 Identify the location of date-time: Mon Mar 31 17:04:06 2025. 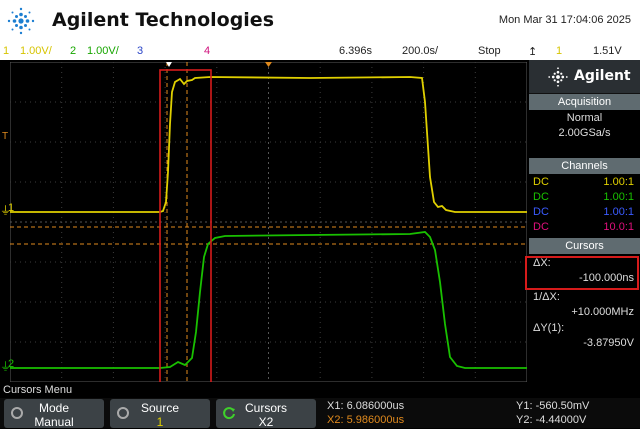
(564, 20).